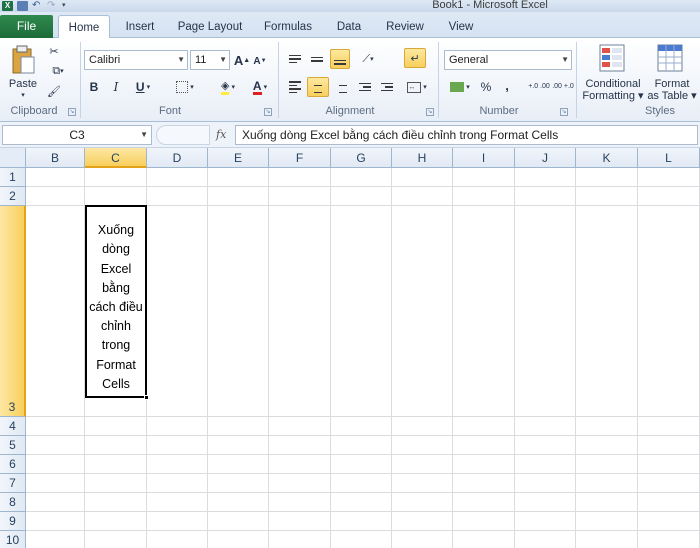 Image resolution: width=700 pixels, height=548 pixels. Describe the element at coordinates (539, 87) in the screenshot. I see `increase-decimal-button: +.0 .00` at that location.